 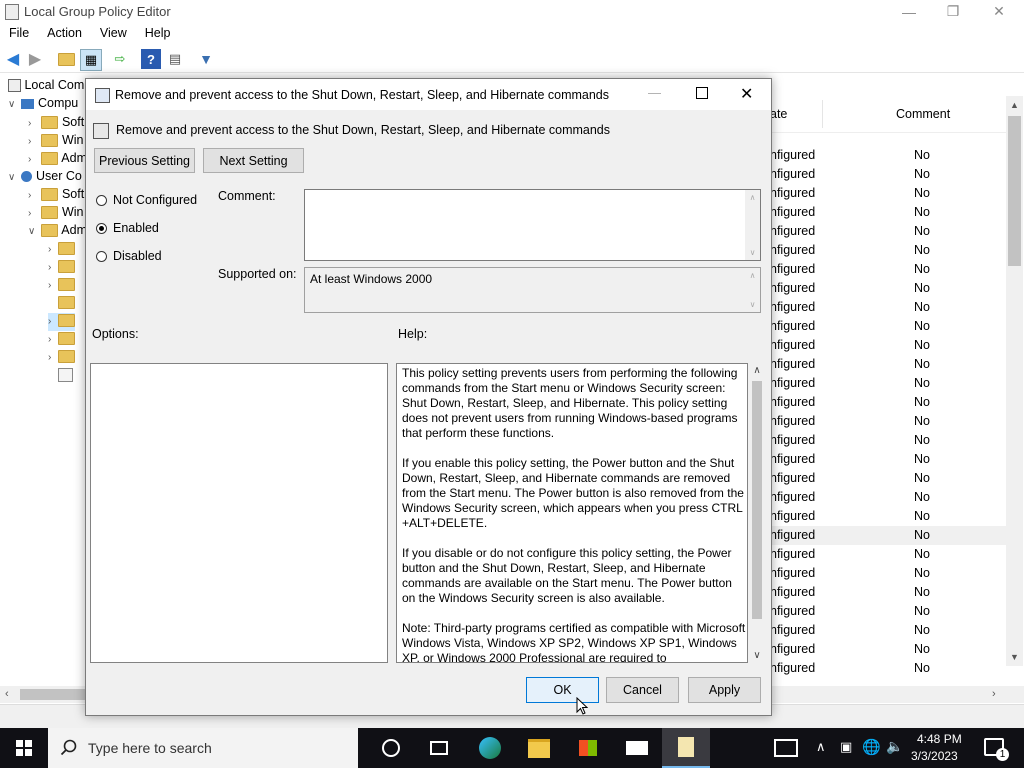 What do you see at coordinates (532, 225) in the screenshot?
I see `comment-field: ∧ ∨` at bounding box center [532, 225].